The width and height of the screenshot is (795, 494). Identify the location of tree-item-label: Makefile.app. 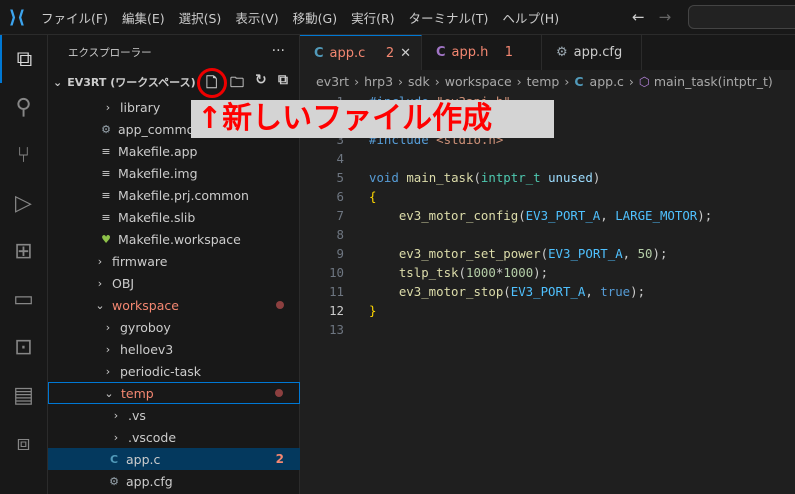
(158, 151).